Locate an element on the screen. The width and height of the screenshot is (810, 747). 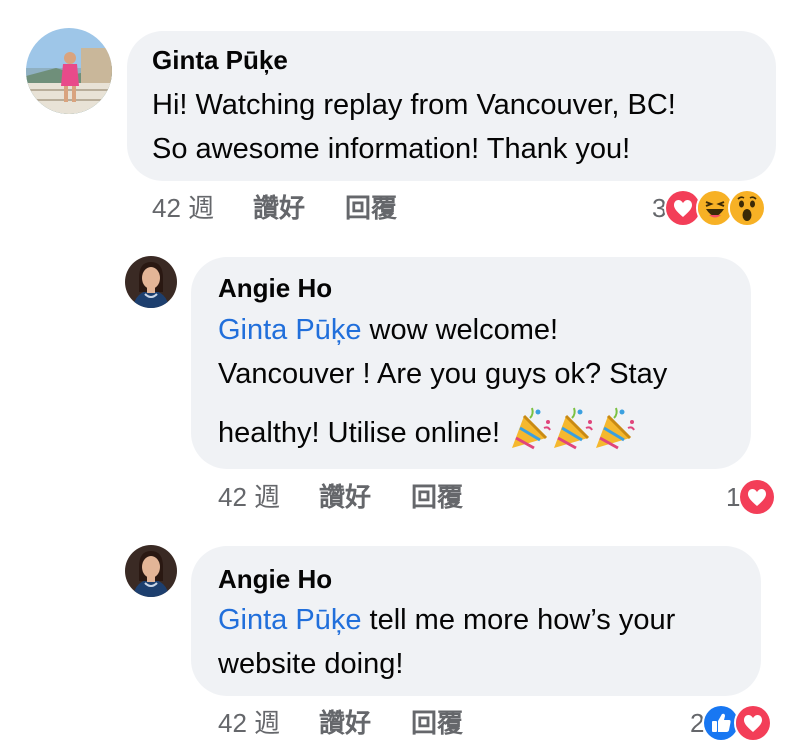
comment-text-line: website doing! is located at coordinates (311, 664).